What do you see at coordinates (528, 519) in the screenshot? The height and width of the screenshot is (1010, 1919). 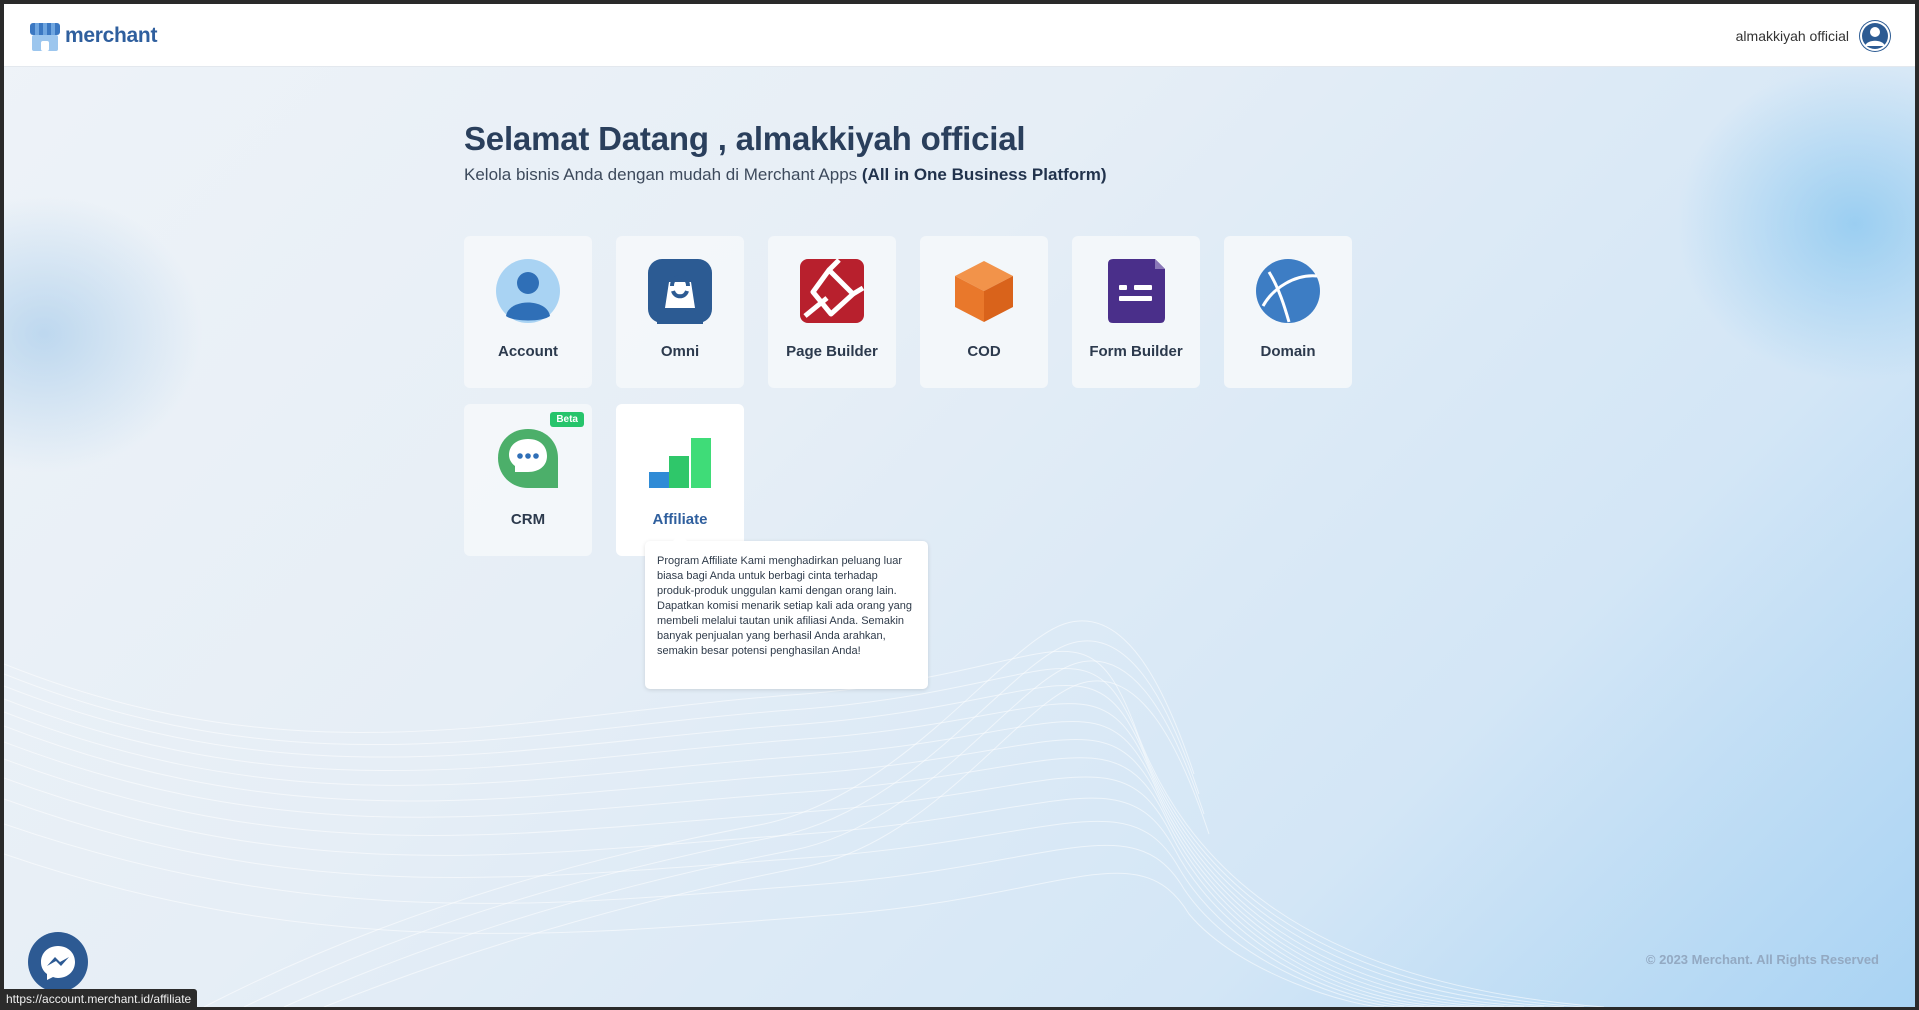 I see `app-card-label: CRM` at bounding box center [528, 519].